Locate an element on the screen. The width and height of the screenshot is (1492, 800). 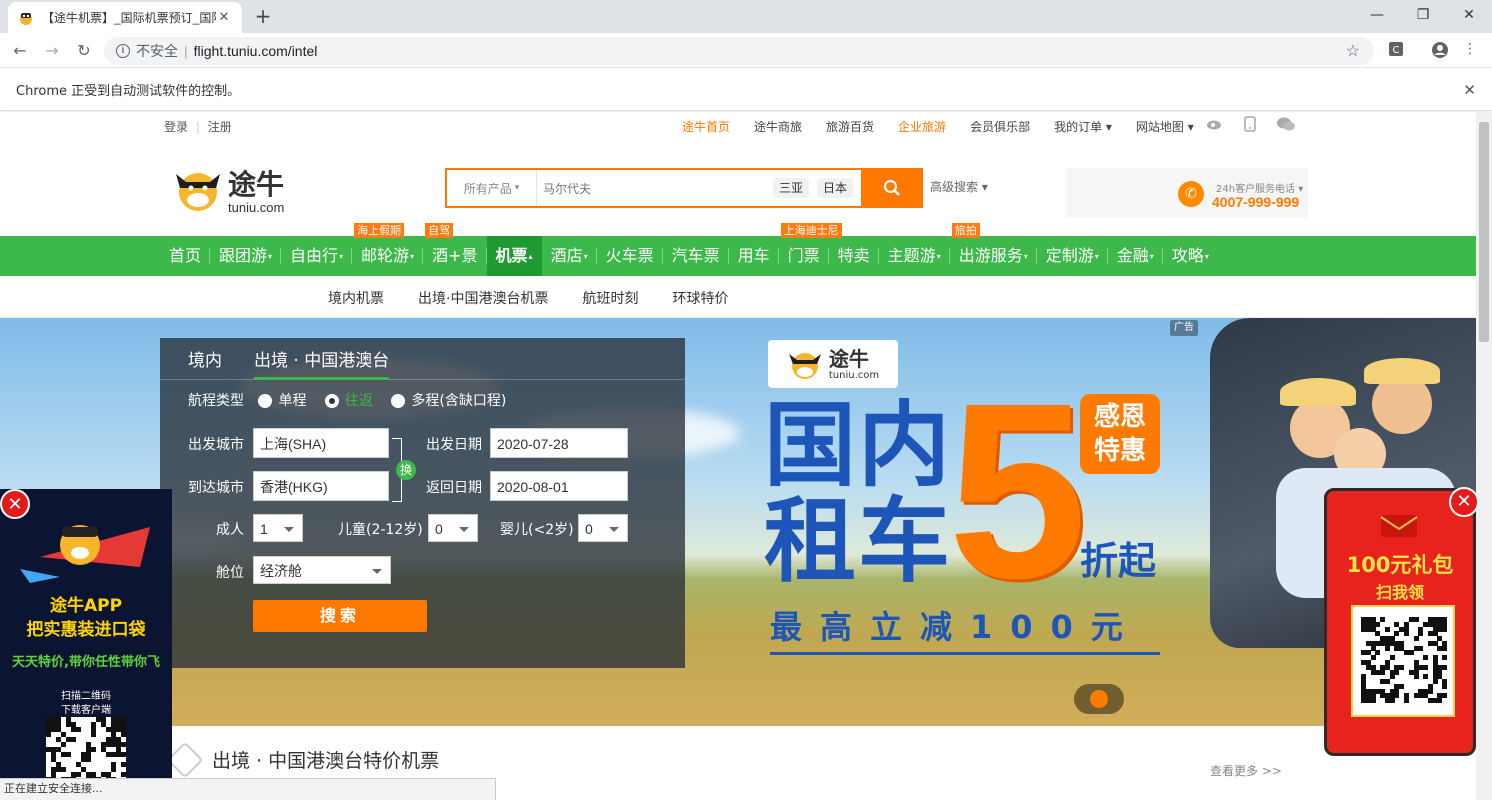
left-ad-close-icon: ✕ is located at coordinates (15, 504).